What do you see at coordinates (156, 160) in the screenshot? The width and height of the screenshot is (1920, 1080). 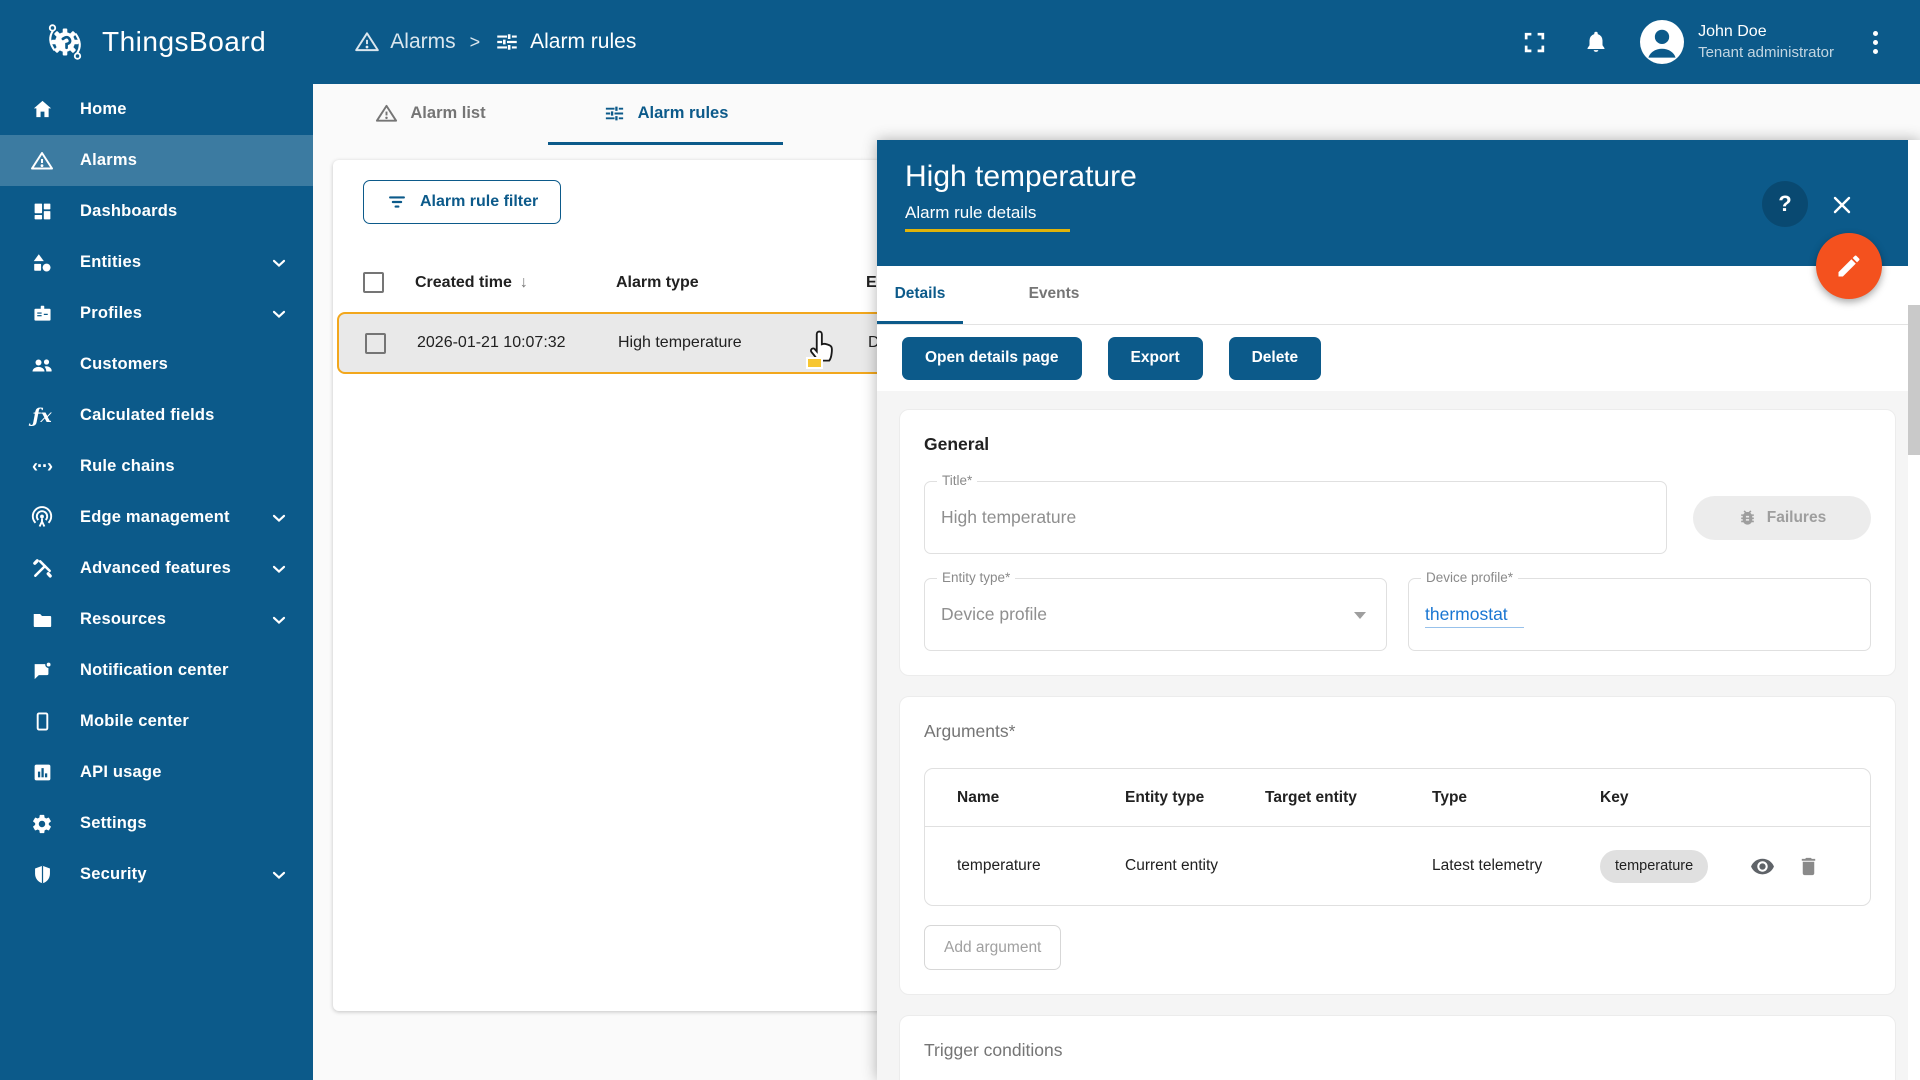 I see `sidebar-item-alarms: Alarms` at bounding box center [156, 160].